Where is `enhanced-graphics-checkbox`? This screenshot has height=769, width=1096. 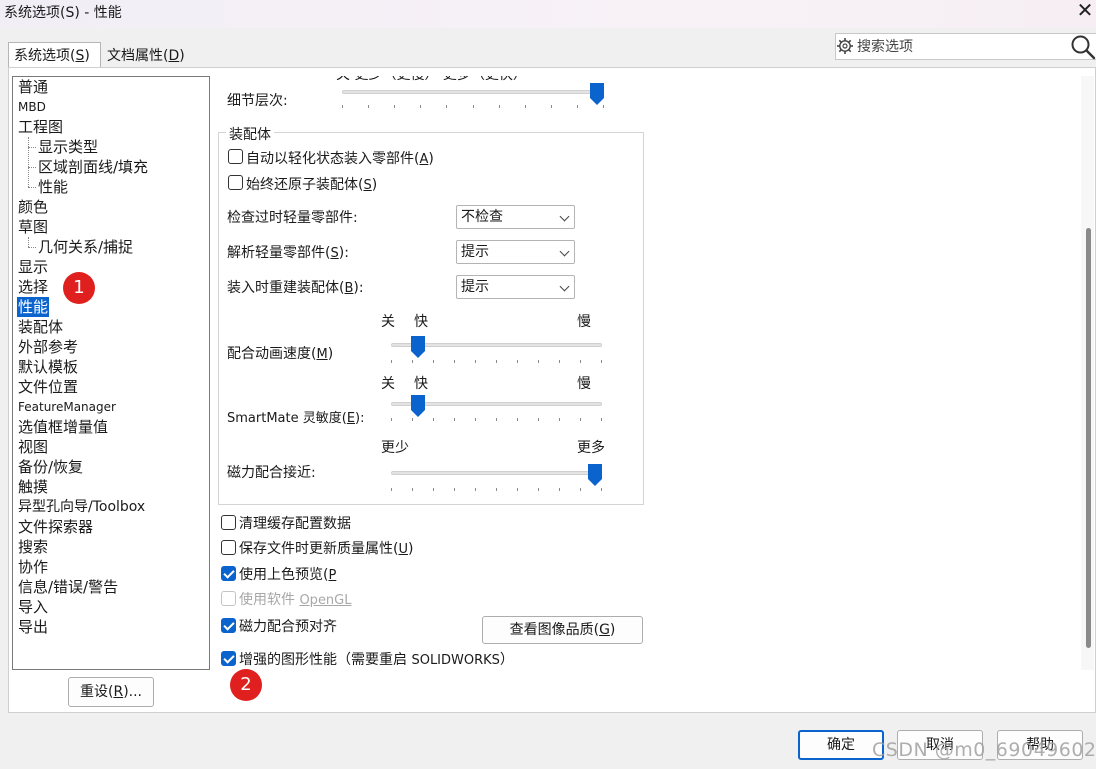 enhanced-graphics-checkbox is located at coordinates (228, 658).